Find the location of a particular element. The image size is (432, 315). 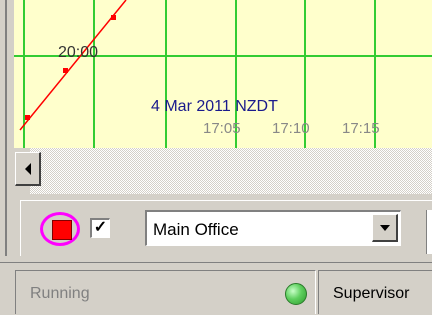

color-swatch is located at coordinates (62, 230).